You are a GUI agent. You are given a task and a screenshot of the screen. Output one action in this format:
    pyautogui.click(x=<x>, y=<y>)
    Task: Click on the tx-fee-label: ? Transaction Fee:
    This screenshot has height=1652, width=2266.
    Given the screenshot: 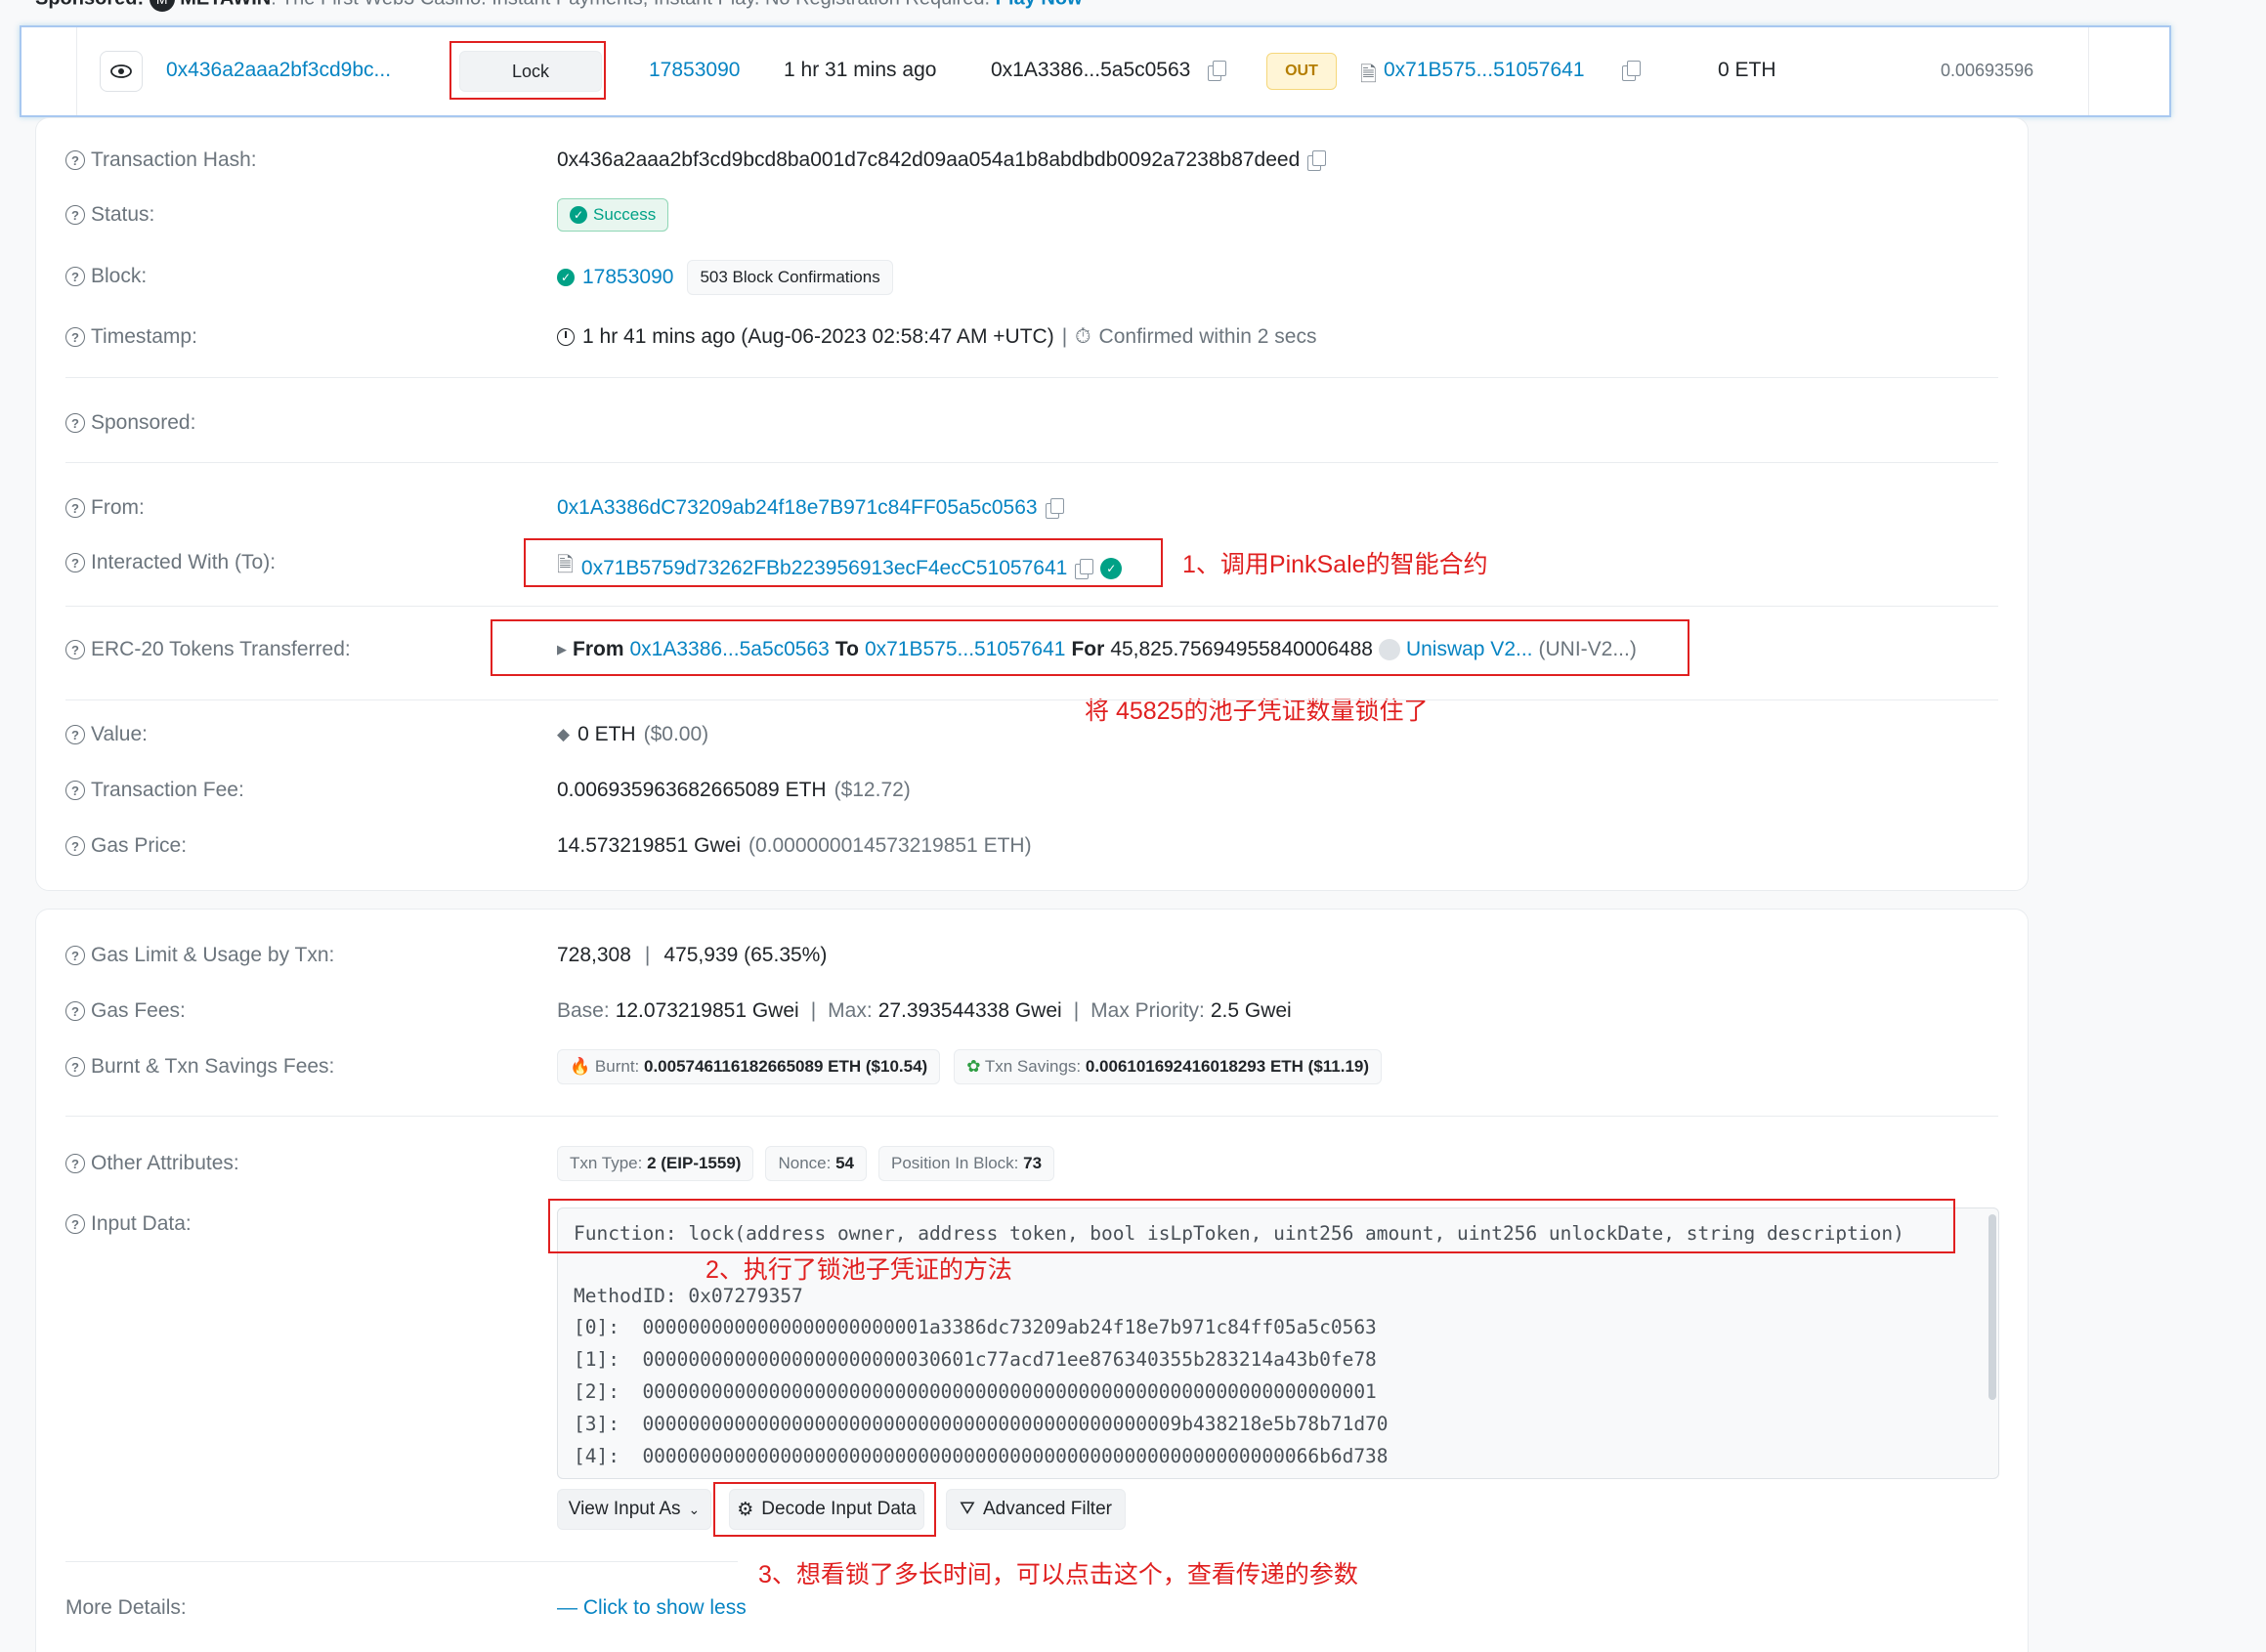 What is the action you would take?
    pyautogui.click(x=154, y=790)
    